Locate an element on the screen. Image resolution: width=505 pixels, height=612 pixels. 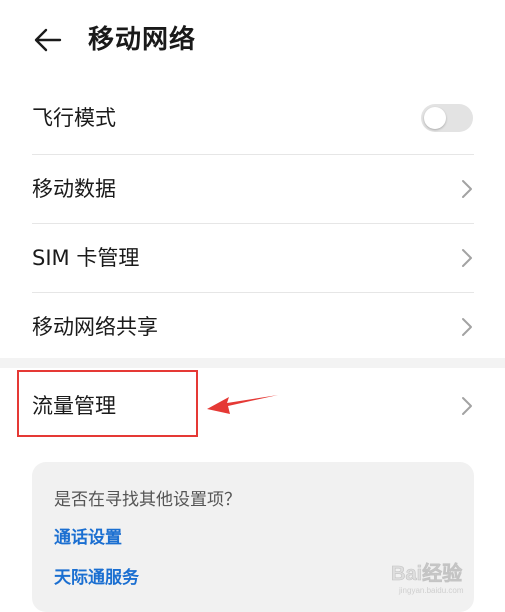
airplane-mode-toggle is located at coordinates (447, 118).